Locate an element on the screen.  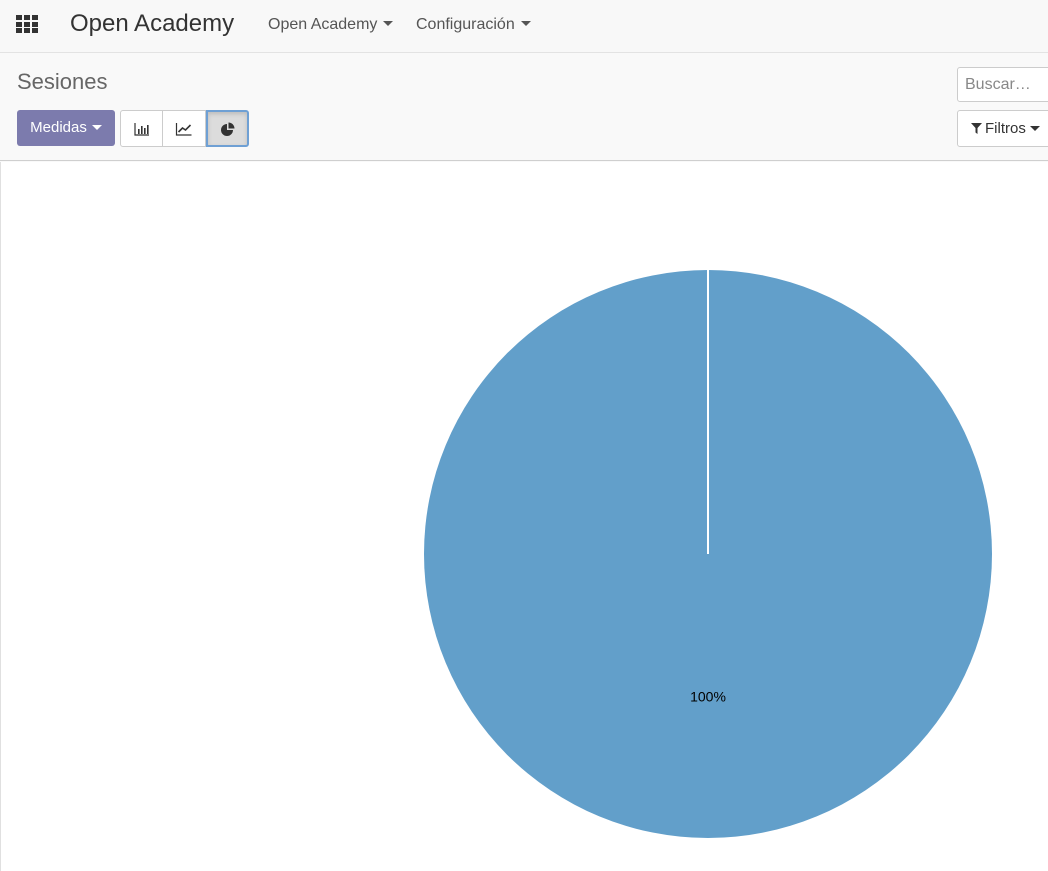
pie-data-label: 100% is located at coordinates (708, 697).